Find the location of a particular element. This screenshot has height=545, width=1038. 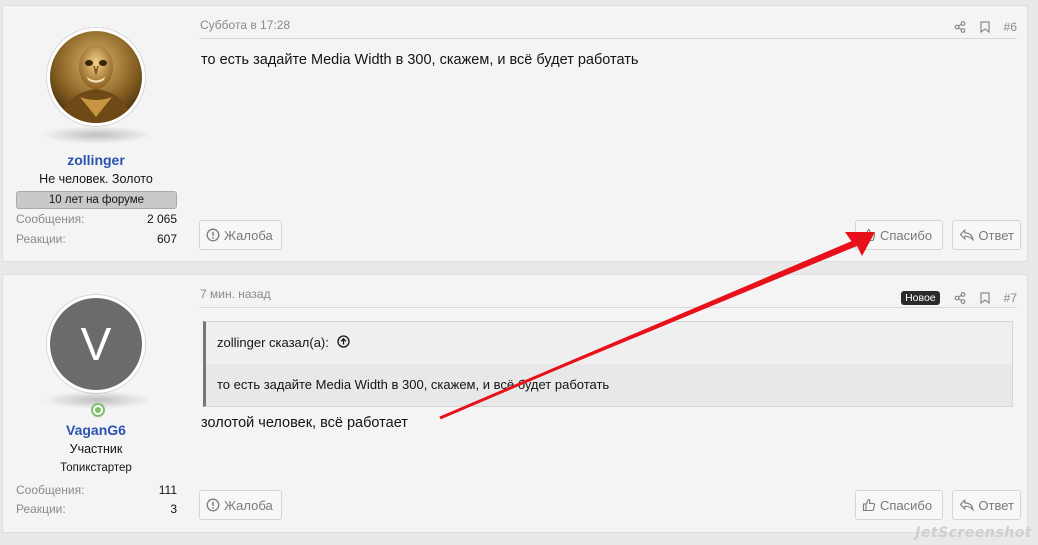

post-number: #7 is located at coordinates (1010, 298).